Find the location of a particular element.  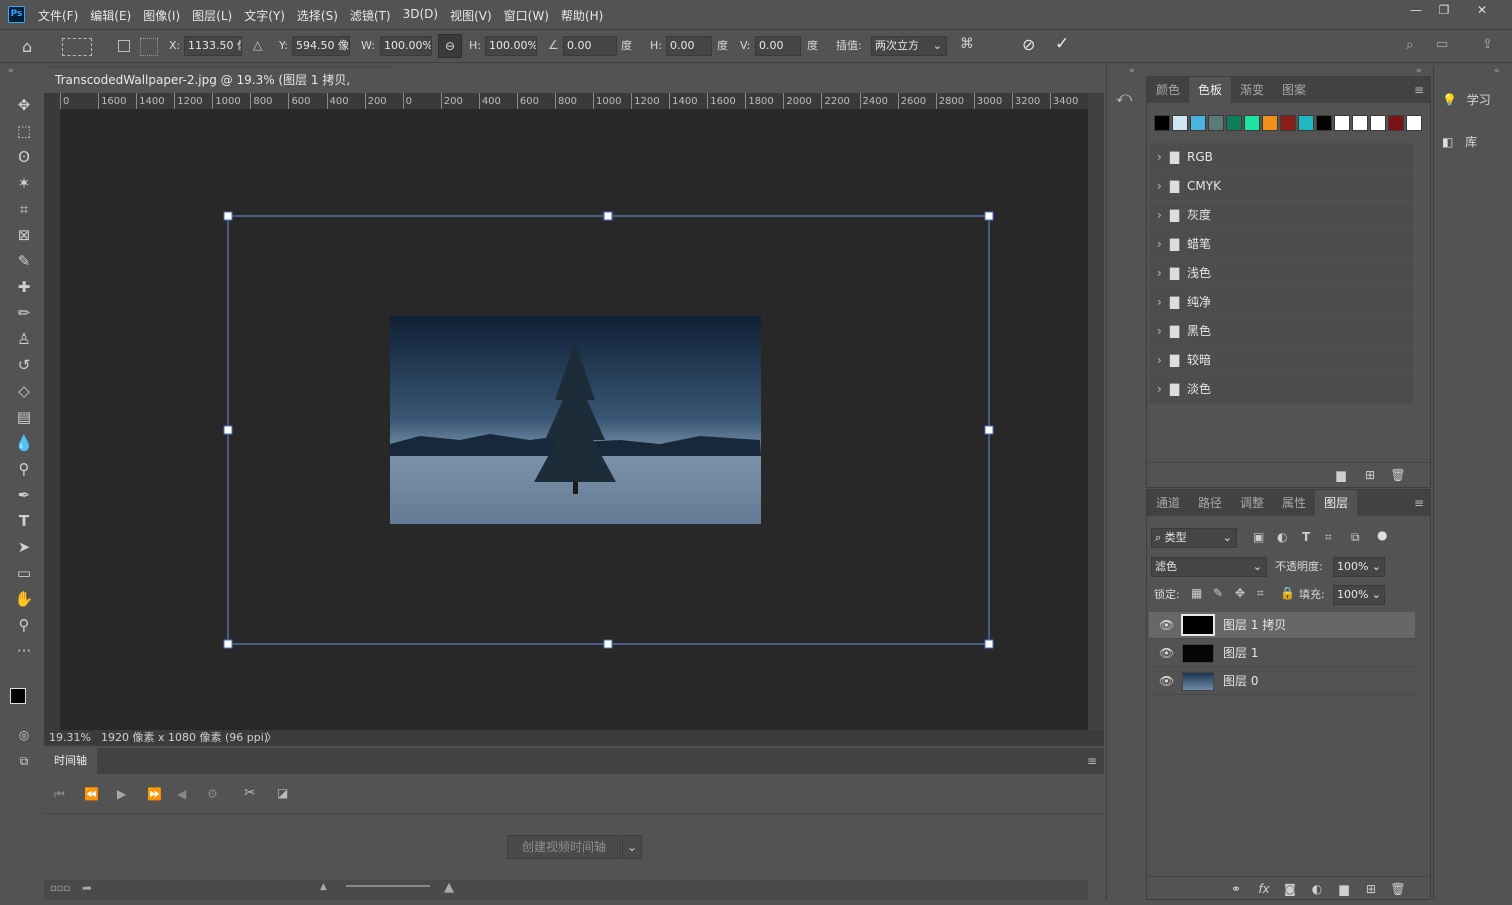

menu-file: 文件(F) is located at coordinates (58, 15).